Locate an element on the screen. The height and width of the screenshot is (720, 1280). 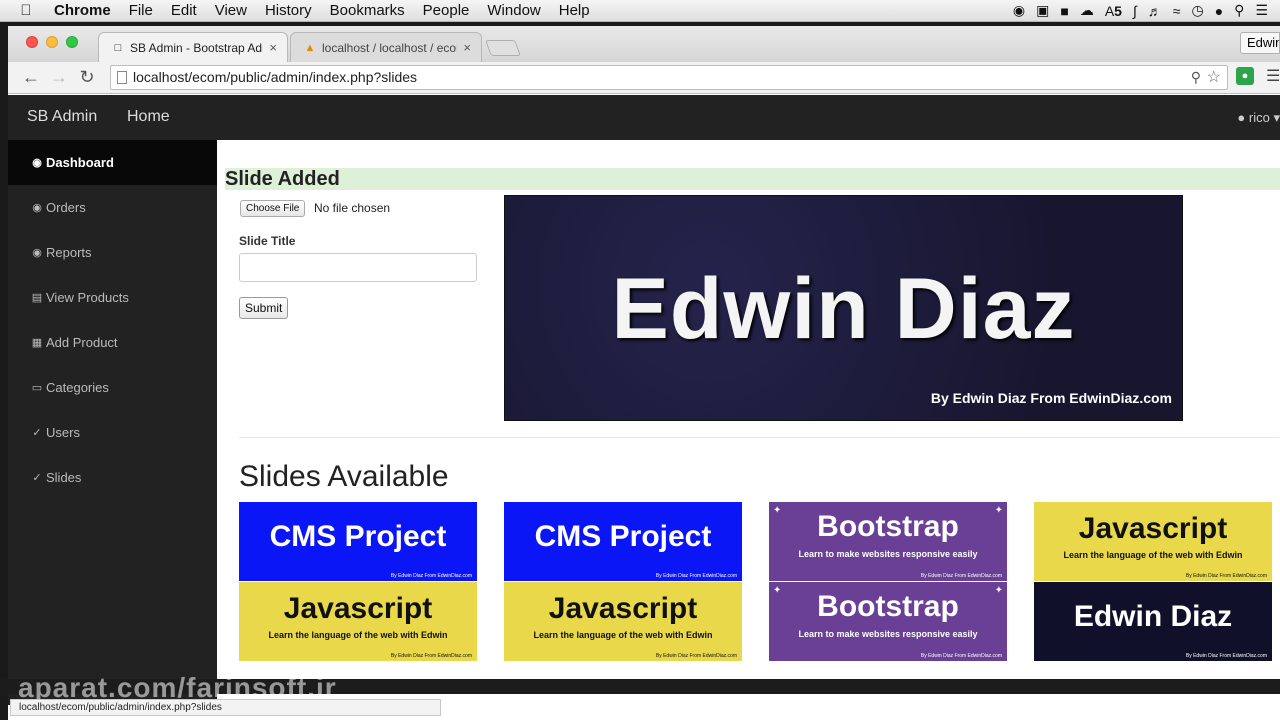
preview-title: Edwin Diaz is located at coordinates (843, 309).